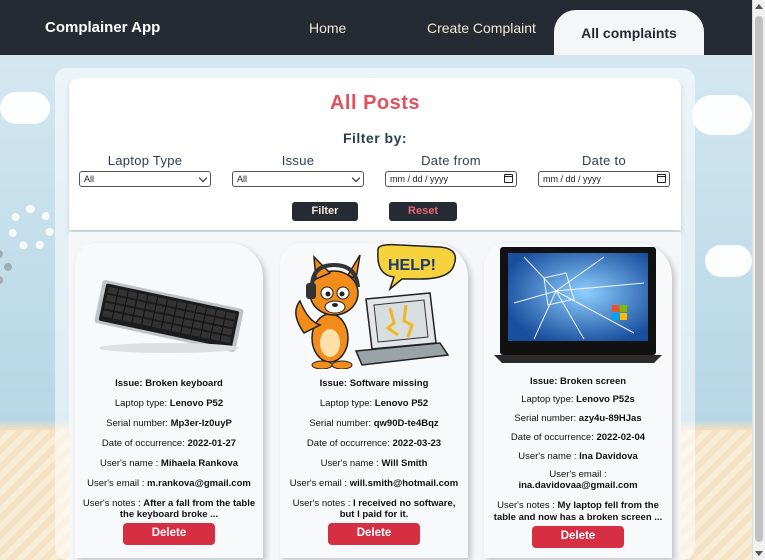 Image resolution: width=765 pixels, height=560 pixels. What do you see at coordinates (759, 6) in the screenshot?
I see `scroll-up-arrow-icon` at bounding box center [759, 6].